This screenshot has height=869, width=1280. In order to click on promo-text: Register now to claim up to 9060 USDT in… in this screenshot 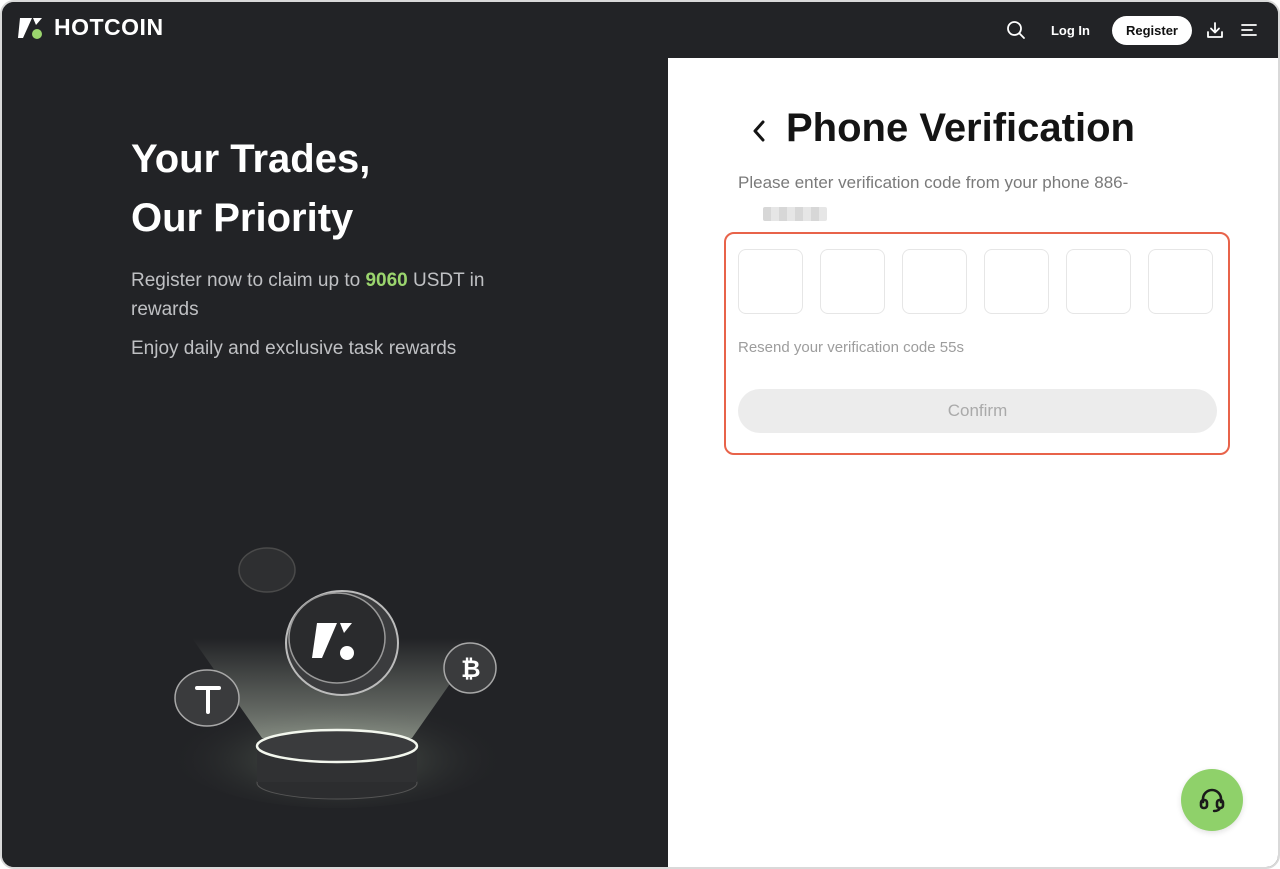, I will do `click(331, 295)`.